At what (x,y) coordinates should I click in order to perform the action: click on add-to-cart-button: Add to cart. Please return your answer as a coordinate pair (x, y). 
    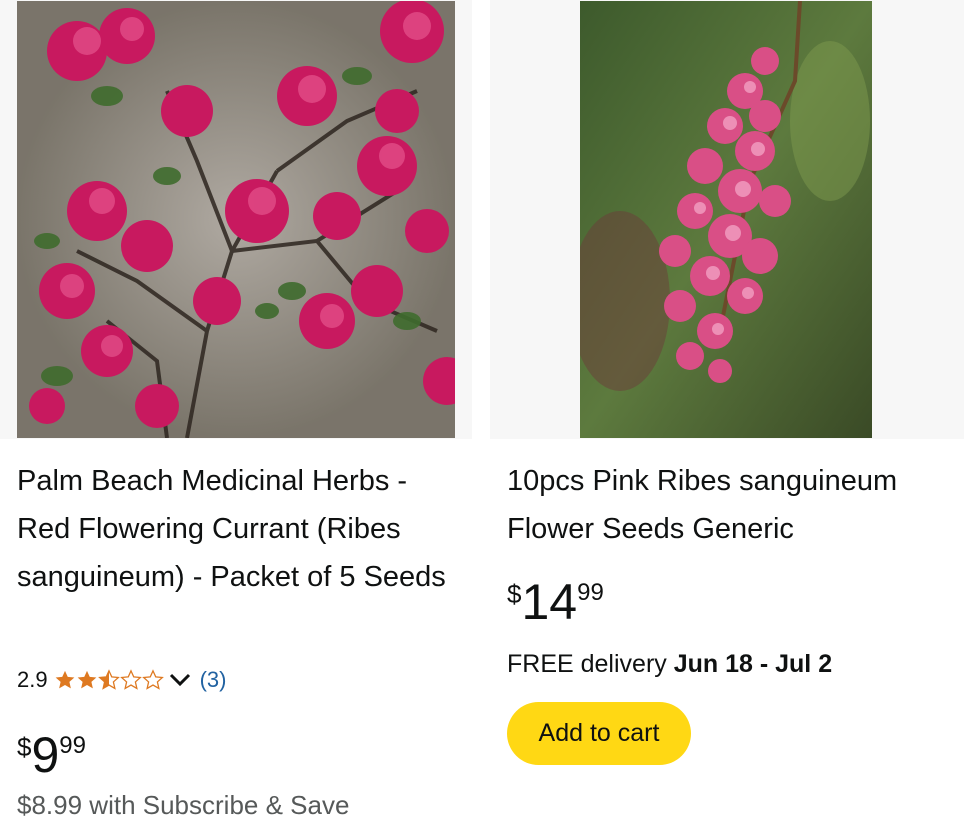
    Looking at the image, I should click on (599, 733).